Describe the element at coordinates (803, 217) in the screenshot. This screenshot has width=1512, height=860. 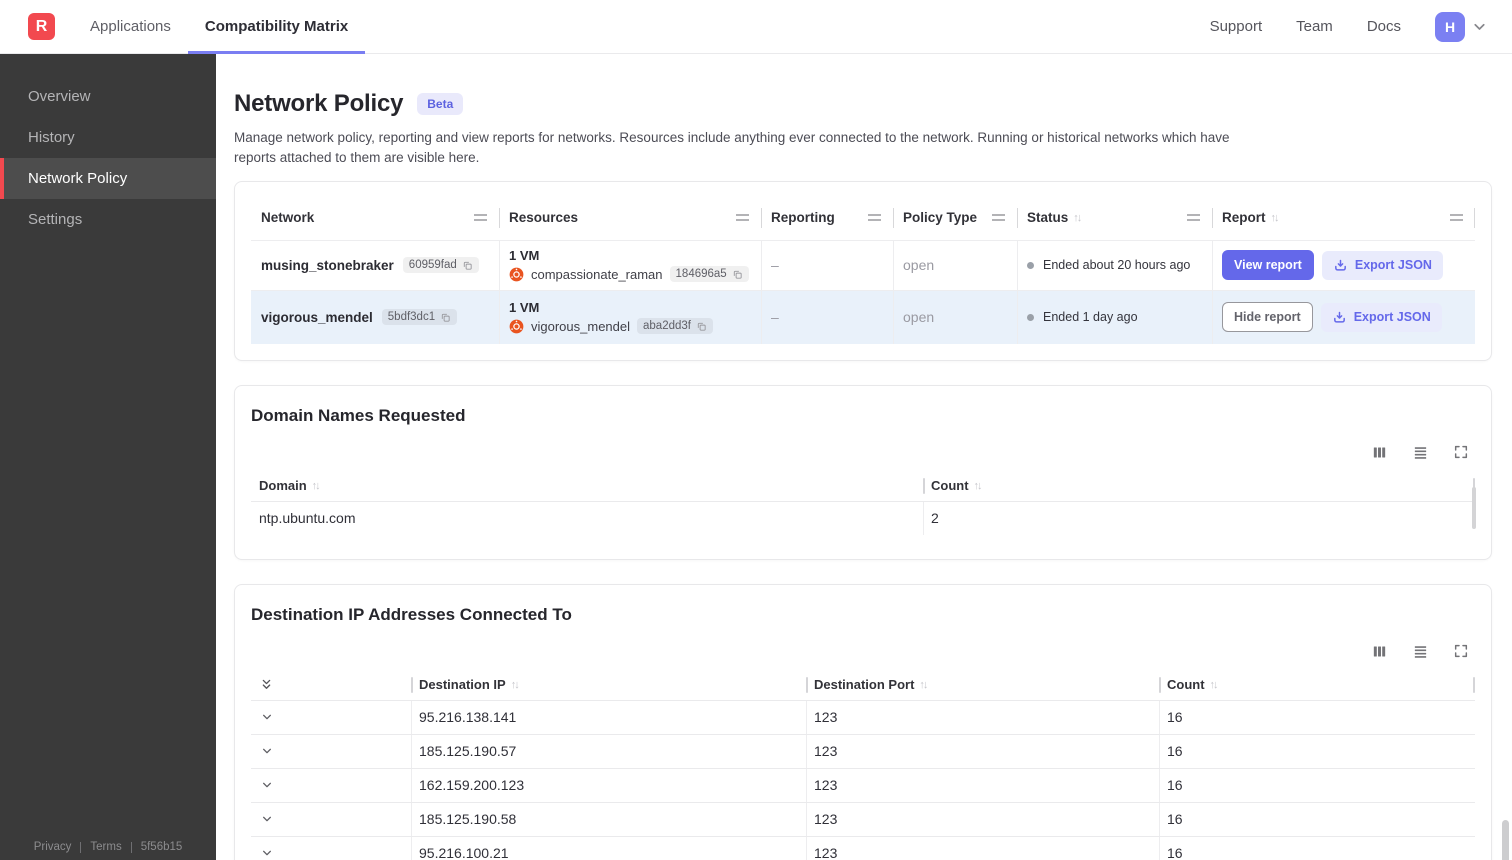
I see `column-label: Reporting` at that location.